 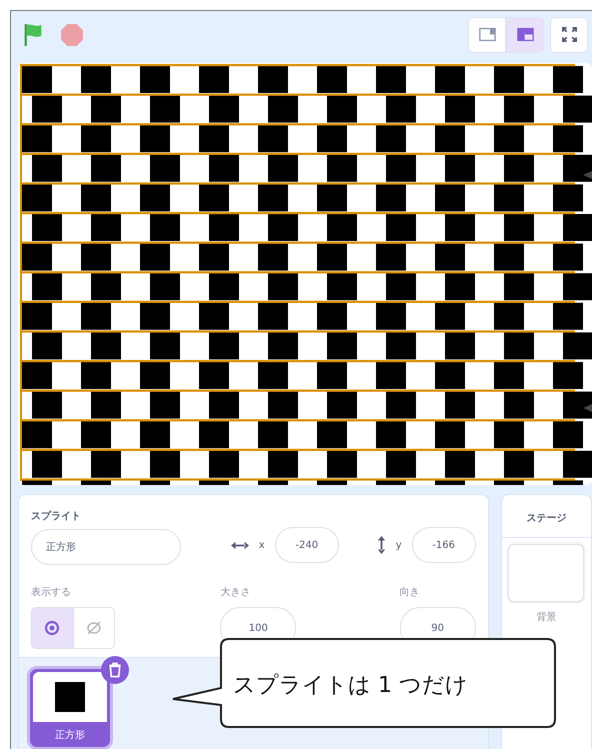 I want to click on sprite-name-field: 正方形, so click(x=106, y=547).